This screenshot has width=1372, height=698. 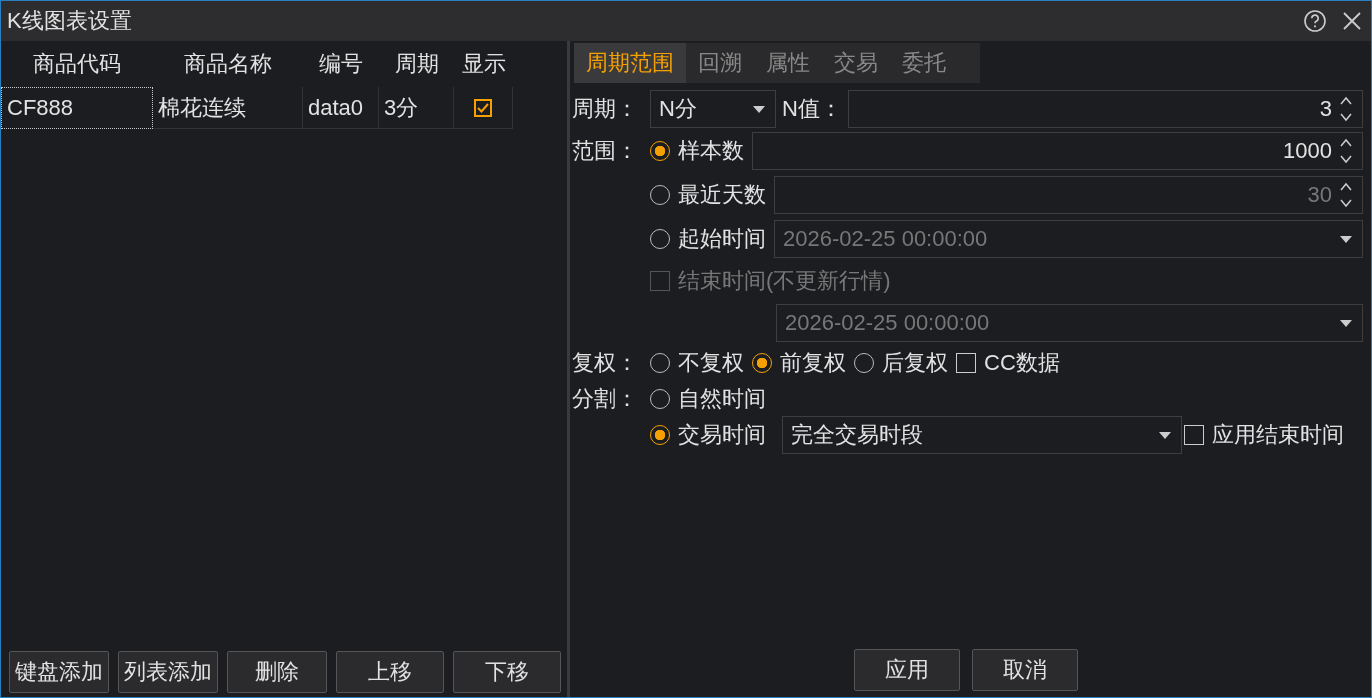 I want to click on column-header: 商品名称, so click(x=228, y=64).